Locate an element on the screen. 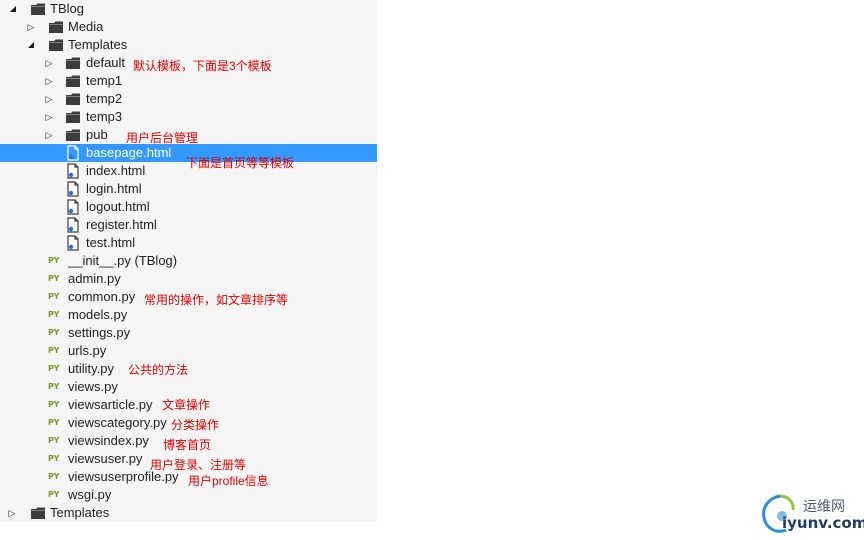 The width and height of the screenshot is (864, 540). tree-item-label: common.py is located at coordinates (102, 296).